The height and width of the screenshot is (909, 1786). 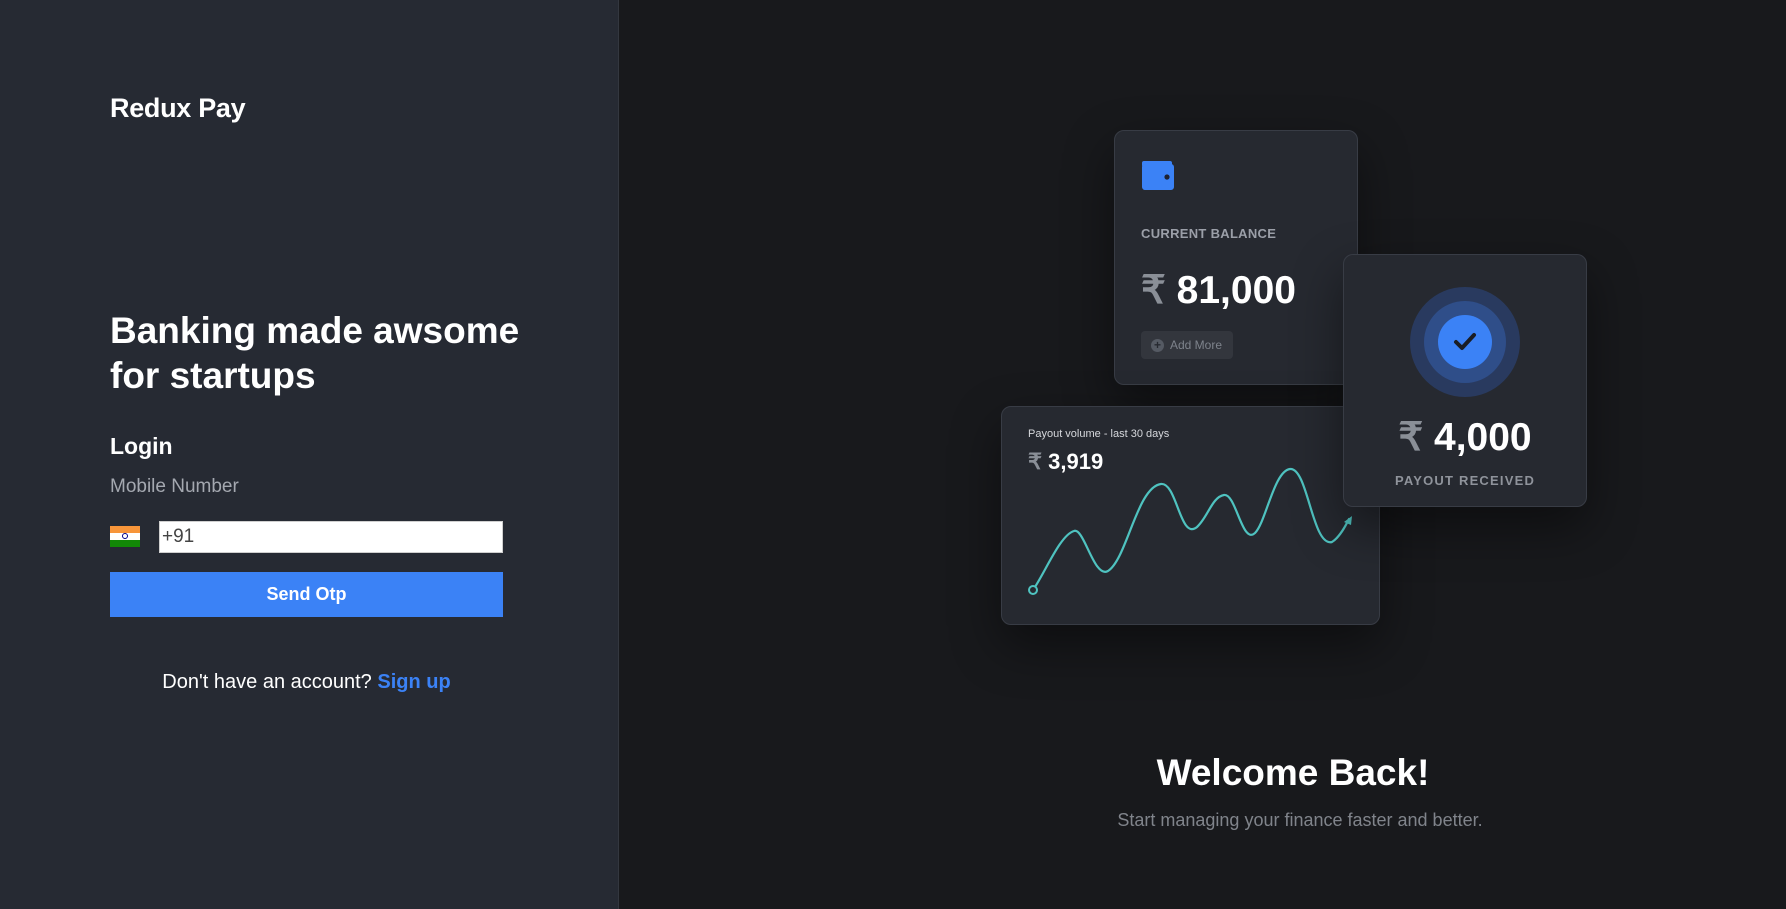 I want to click on payout-received-amount: ₹ 4,000, so click(x=1465, y=437).